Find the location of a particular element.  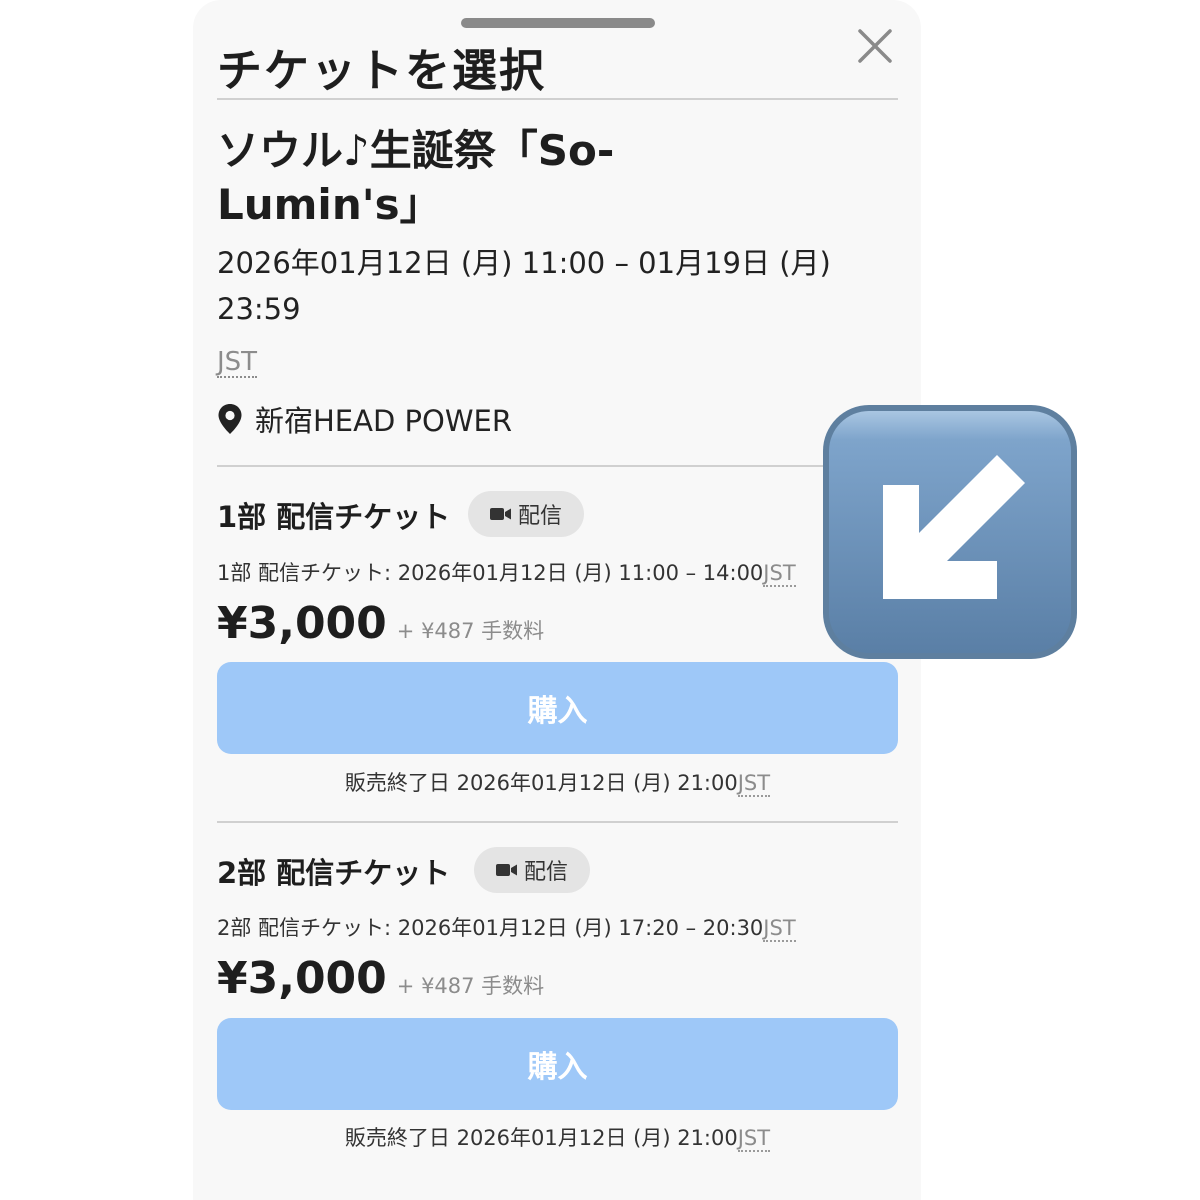

event-dates: 2026年01月12日 (月) 11:00 – 01月19日 (月) 23:59 is located at coordinates (524, 286).